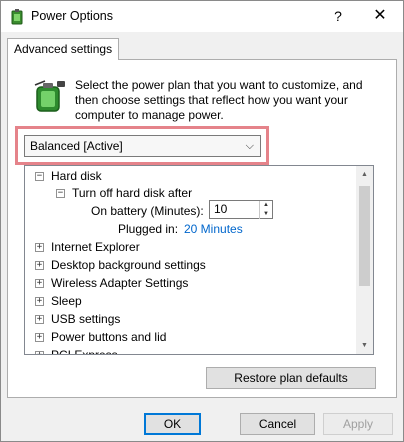 This screenshot has width=404, height=442. What do you see at coordinates (190, 283) in the screenshot?
I see `tree-item-wireless-adapter: + Wireless Adapter Settings` at bounding box center [190, 283].